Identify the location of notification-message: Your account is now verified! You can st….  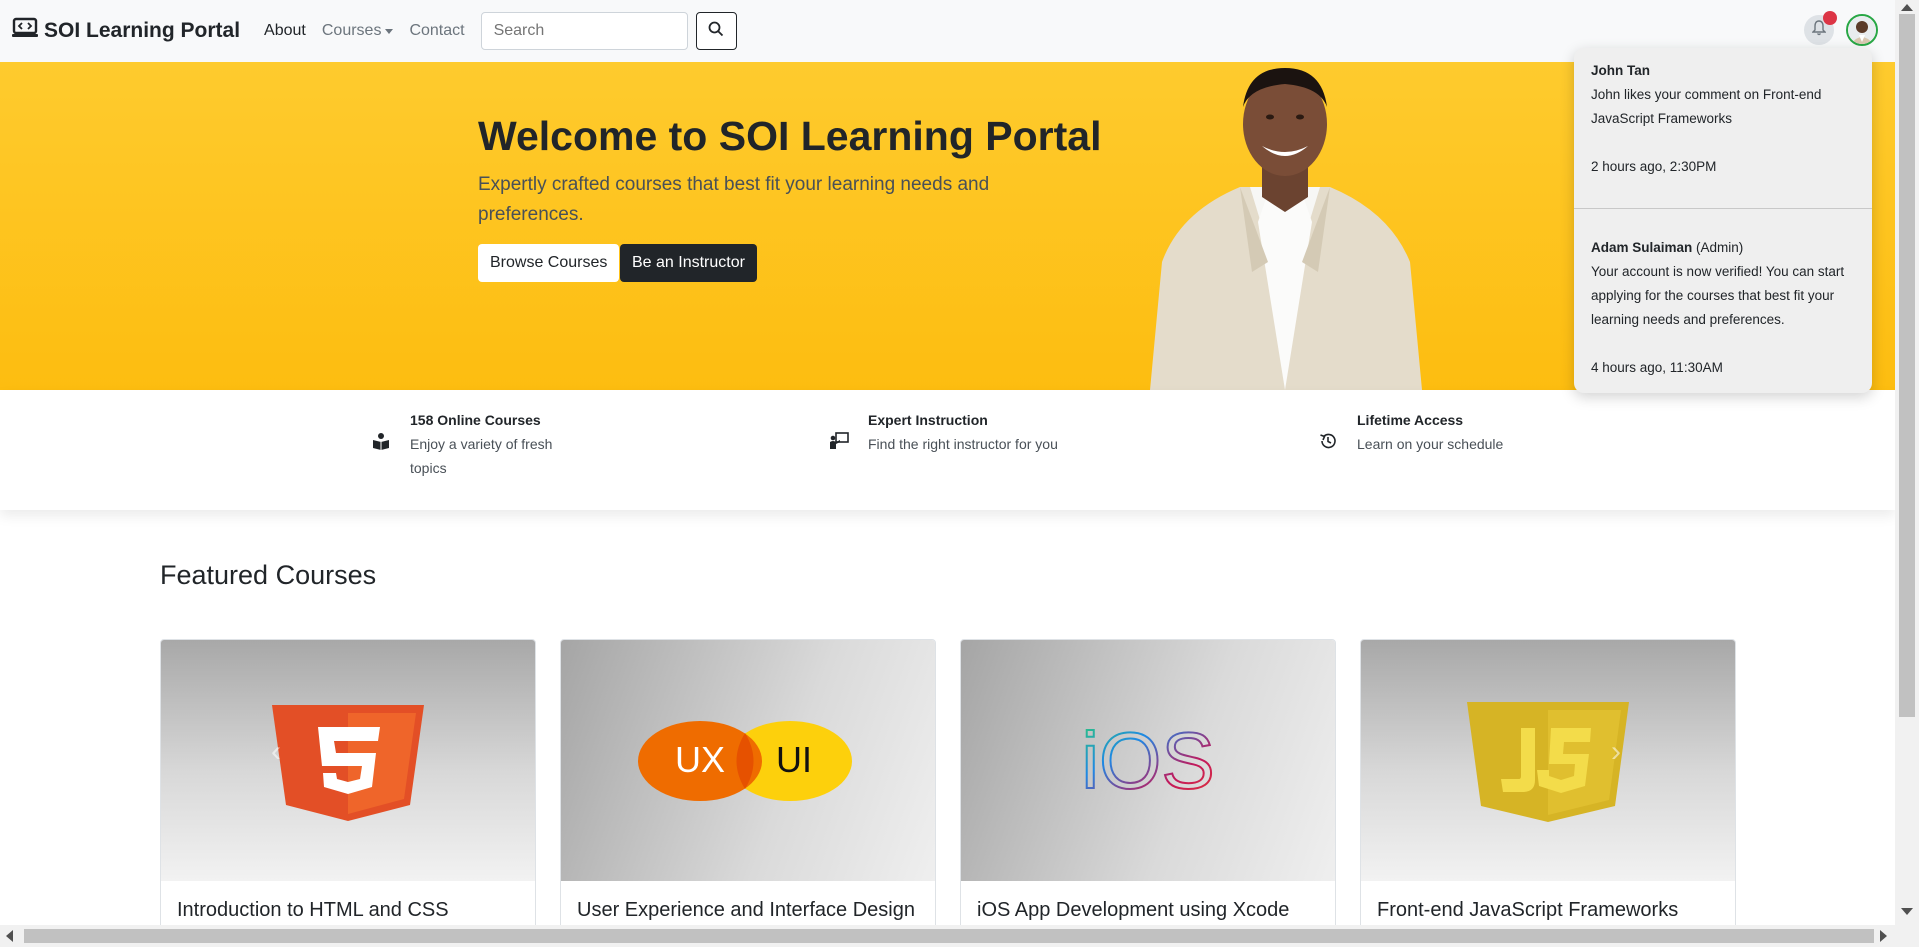
(1718, 295).